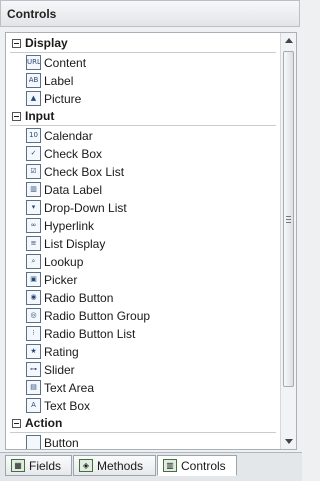 Image resolution: width=320 pixels, height=481 pixels. I want to click on control-item-label: Lookup, so click(64, 262).